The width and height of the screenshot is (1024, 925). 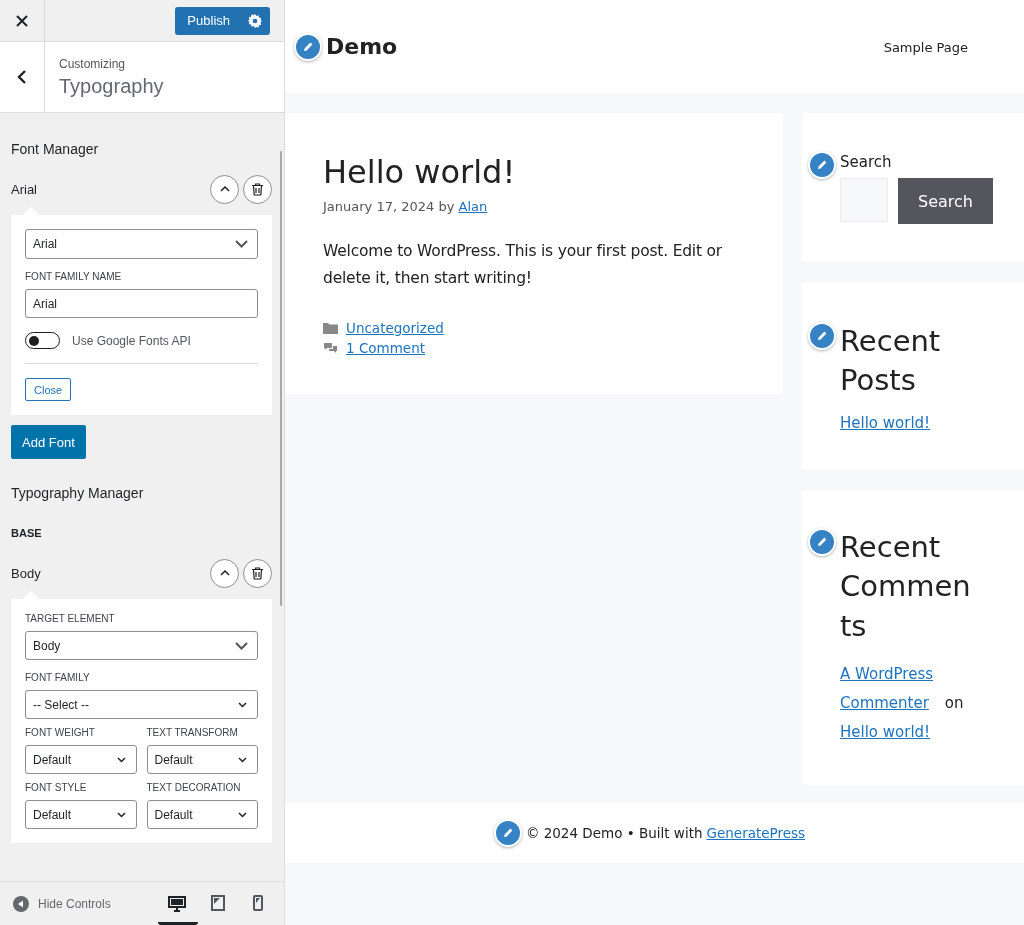 I want to click on field-label: FONT WEIGHT, so click(x=60, y=732).